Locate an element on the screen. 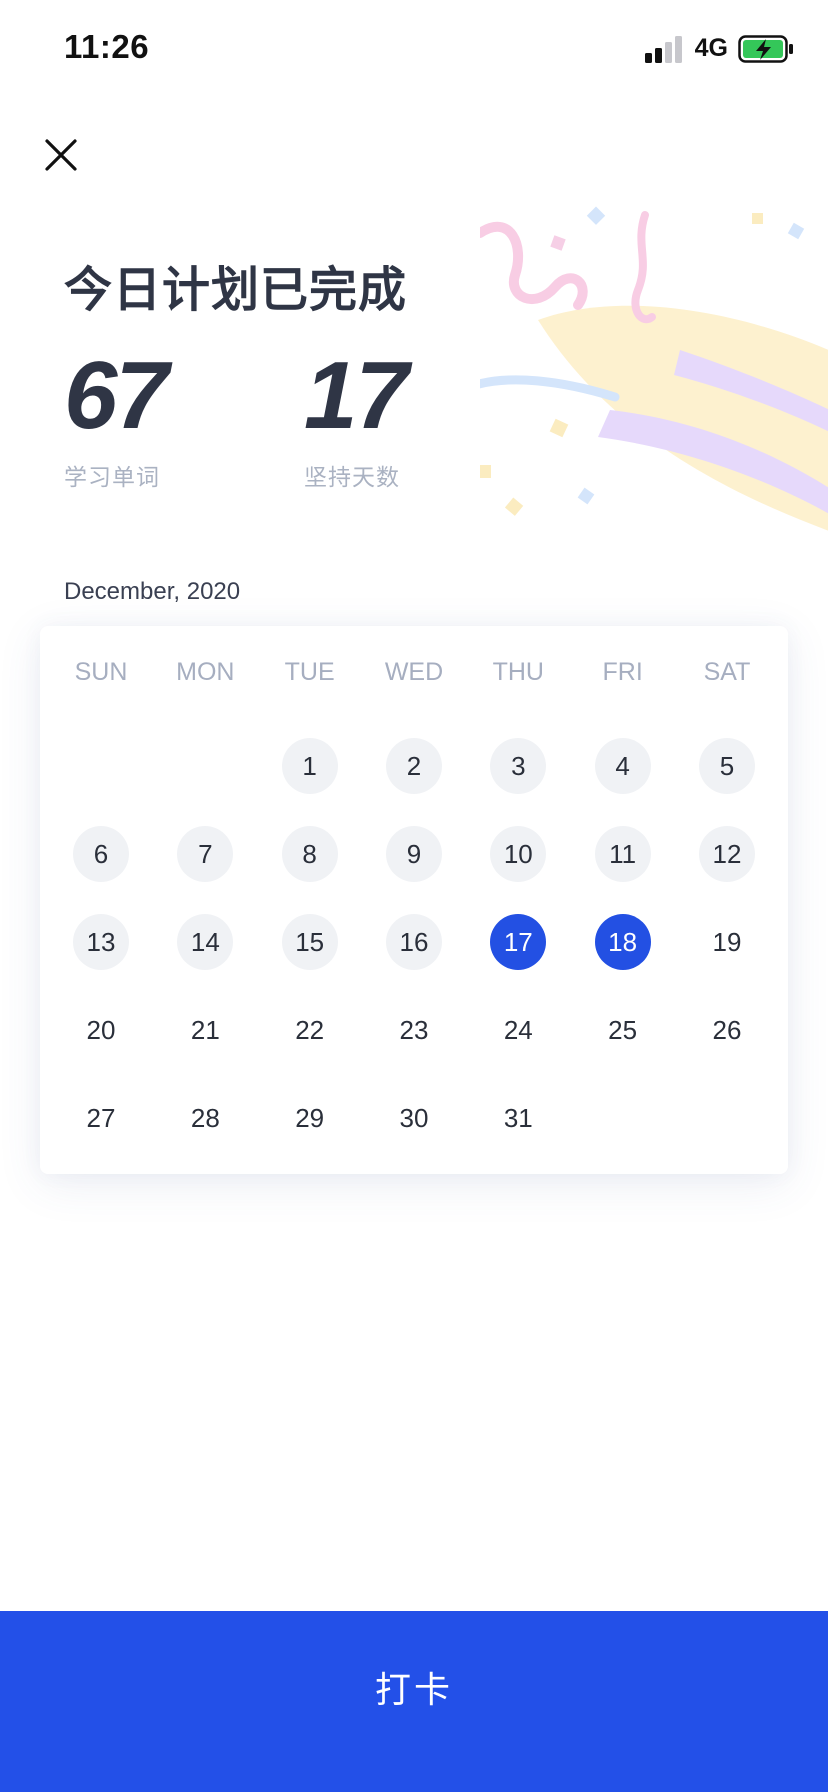 The height and width of the screenshot is (1792, 828). calendar-day: 23 is located at coordinates (414, 1030).